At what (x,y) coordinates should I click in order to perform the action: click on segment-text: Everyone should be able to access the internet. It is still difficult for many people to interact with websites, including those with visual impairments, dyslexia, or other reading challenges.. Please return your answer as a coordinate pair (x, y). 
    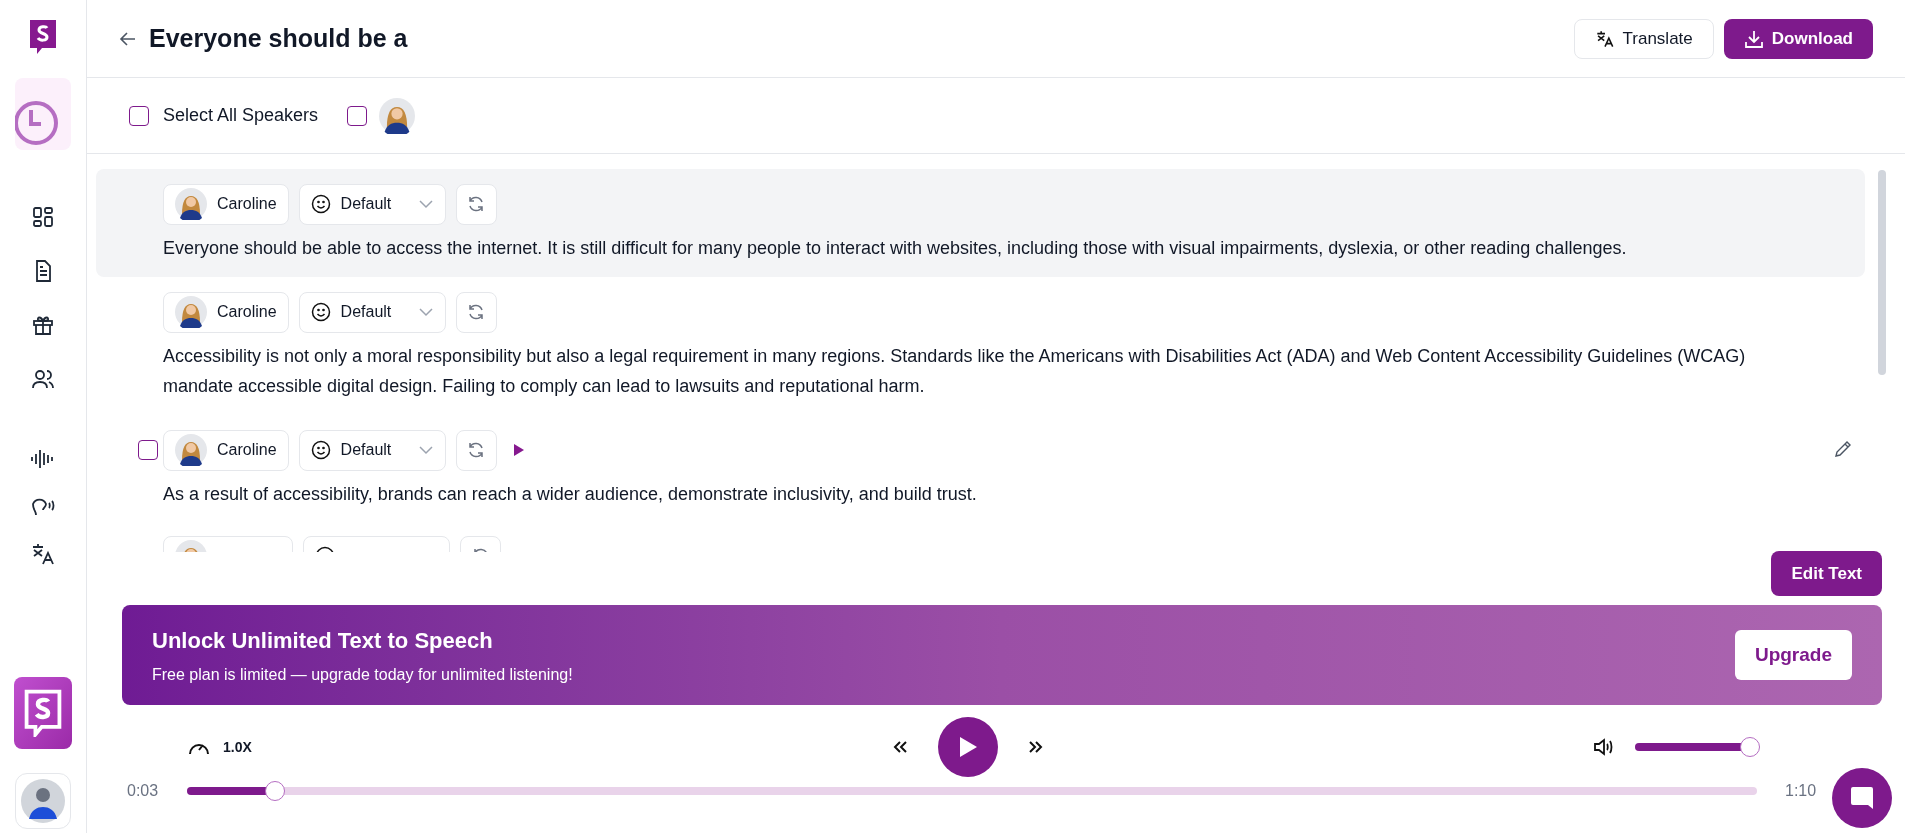
    Looking at the image, I should click on (1014, 248).